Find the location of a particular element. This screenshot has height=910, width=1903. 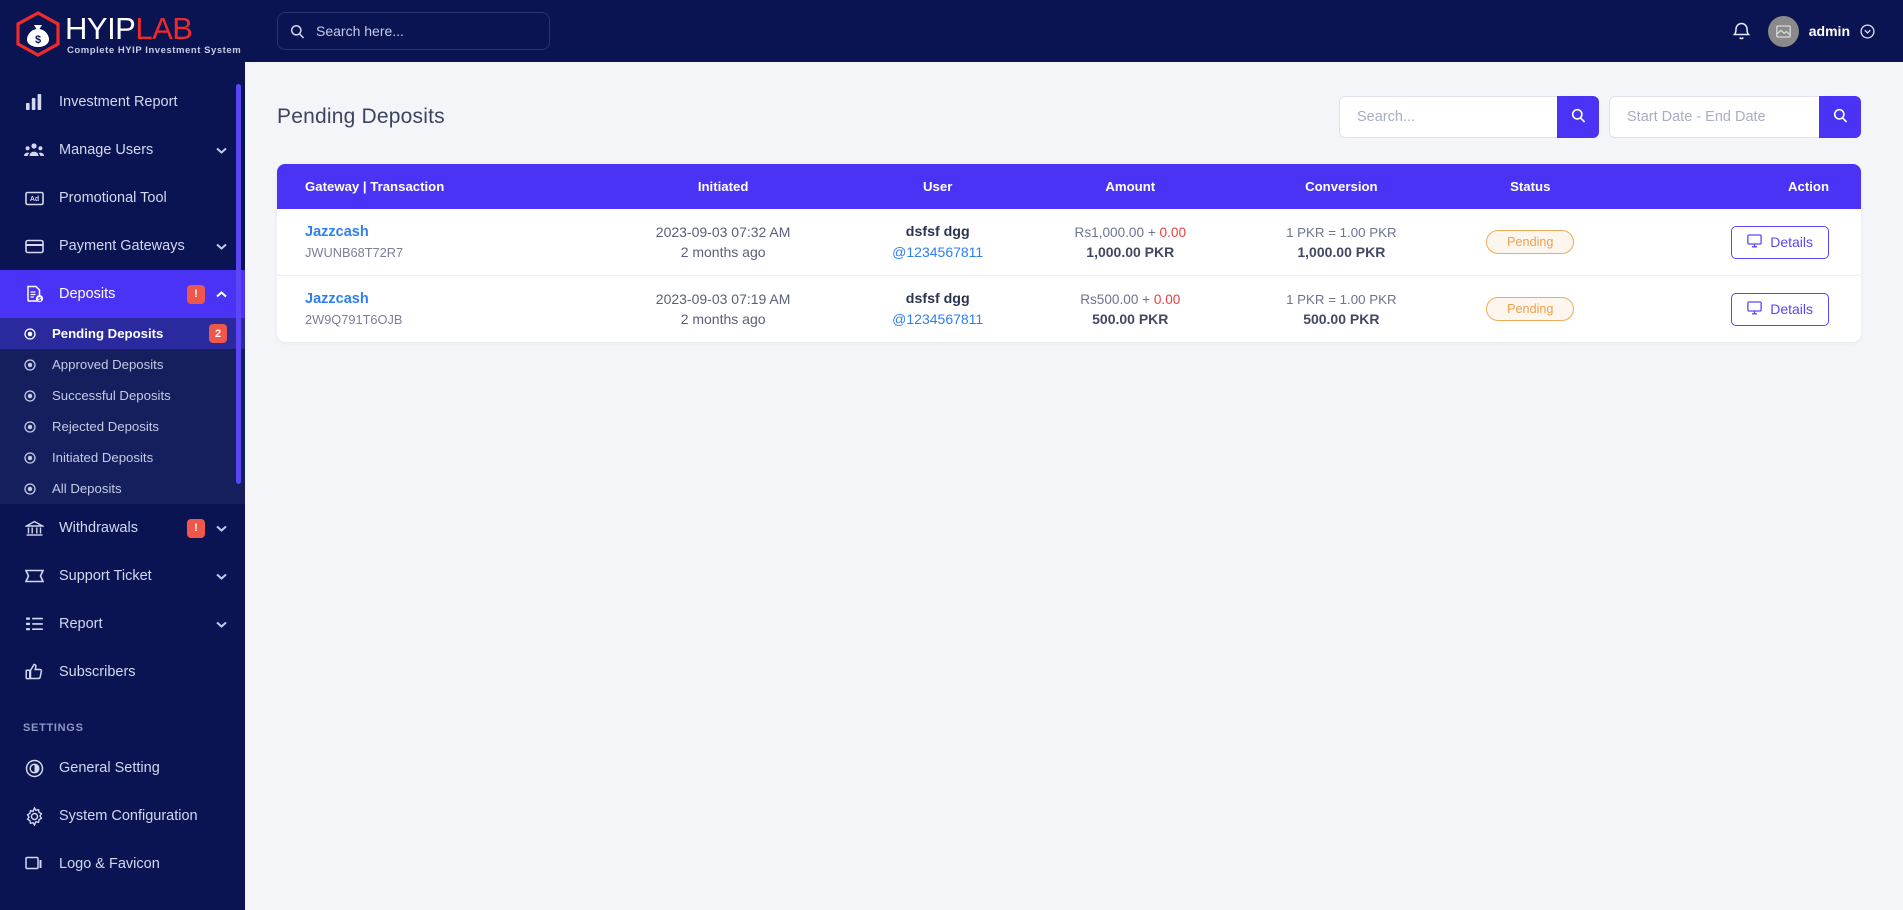

conversion-rate: 1 PKR = 1.00 PKR is located at coordinates (1341, 299).